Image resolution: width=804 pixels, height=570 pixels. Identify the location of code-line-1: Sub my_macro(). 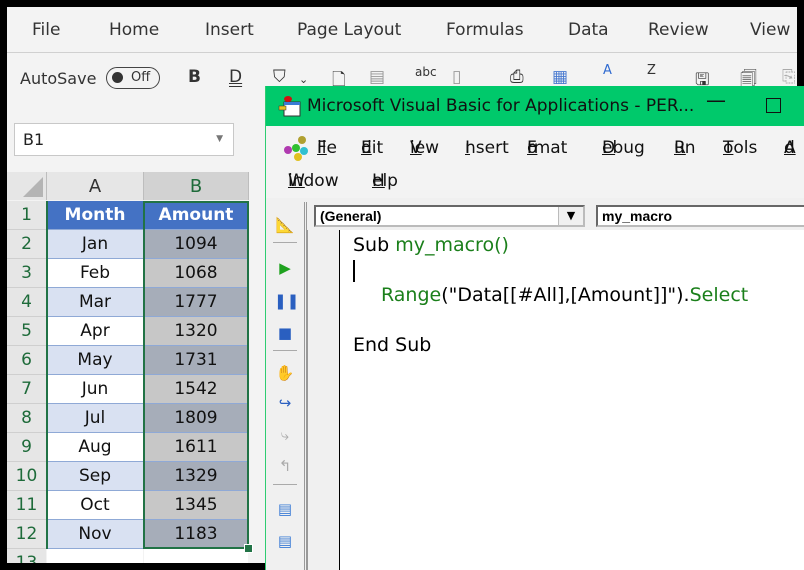
(431, 245).